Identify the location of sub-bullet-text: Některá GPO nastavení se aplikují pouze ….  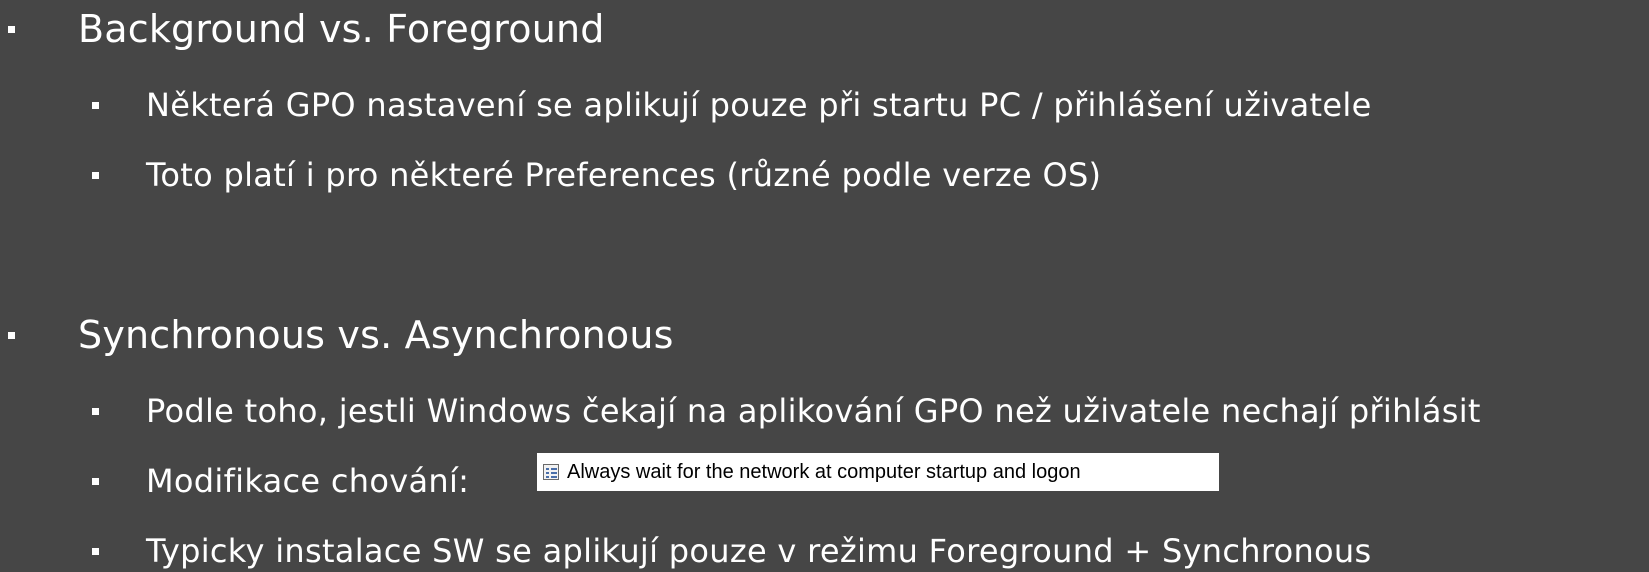
(759, 105).